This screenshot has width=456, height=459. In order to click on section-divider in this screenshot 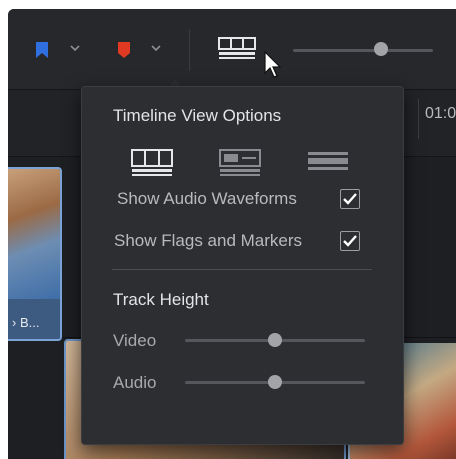, I will do `click(242, 269)`.